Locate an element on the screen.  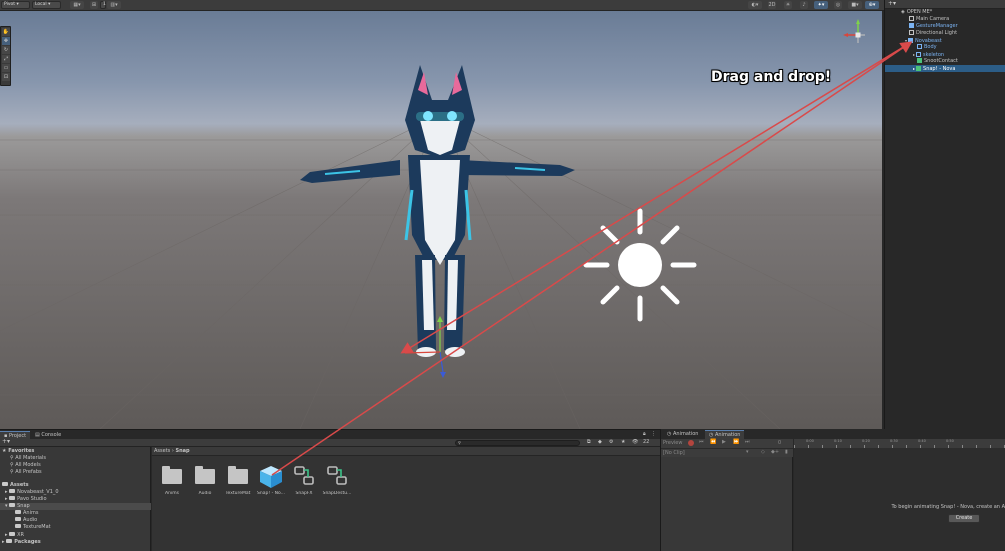
folder-audio: Audio is located at coordinates (26, 520).